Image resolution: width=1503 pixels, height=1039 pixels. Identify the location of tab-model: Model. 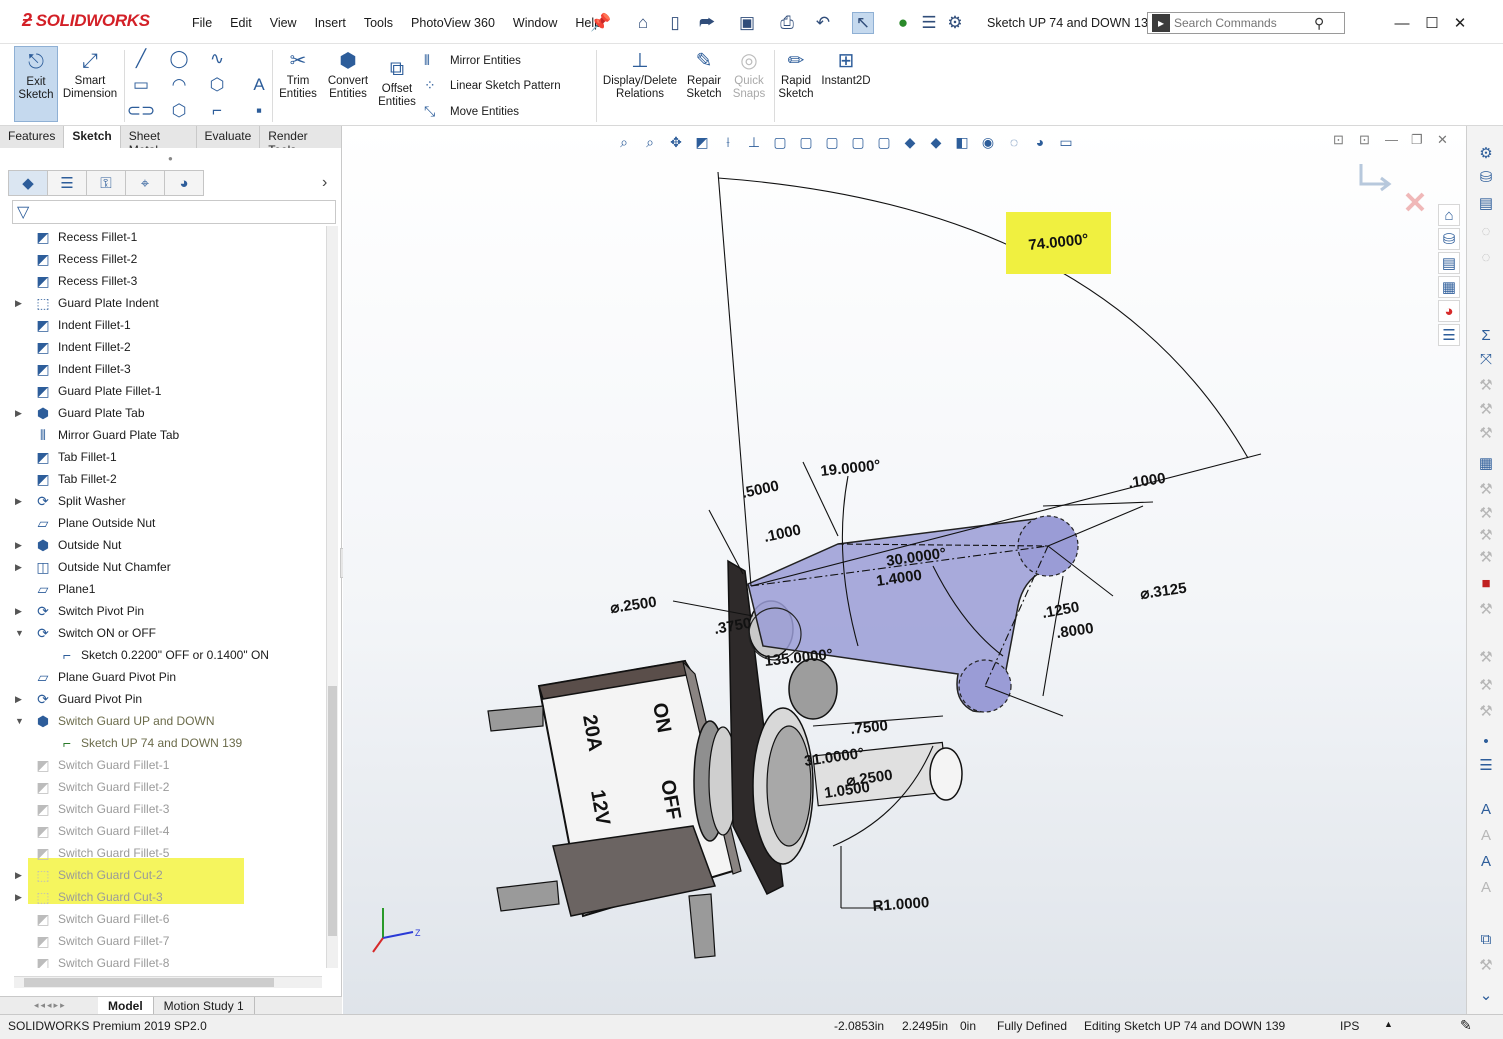
(126, 1005).